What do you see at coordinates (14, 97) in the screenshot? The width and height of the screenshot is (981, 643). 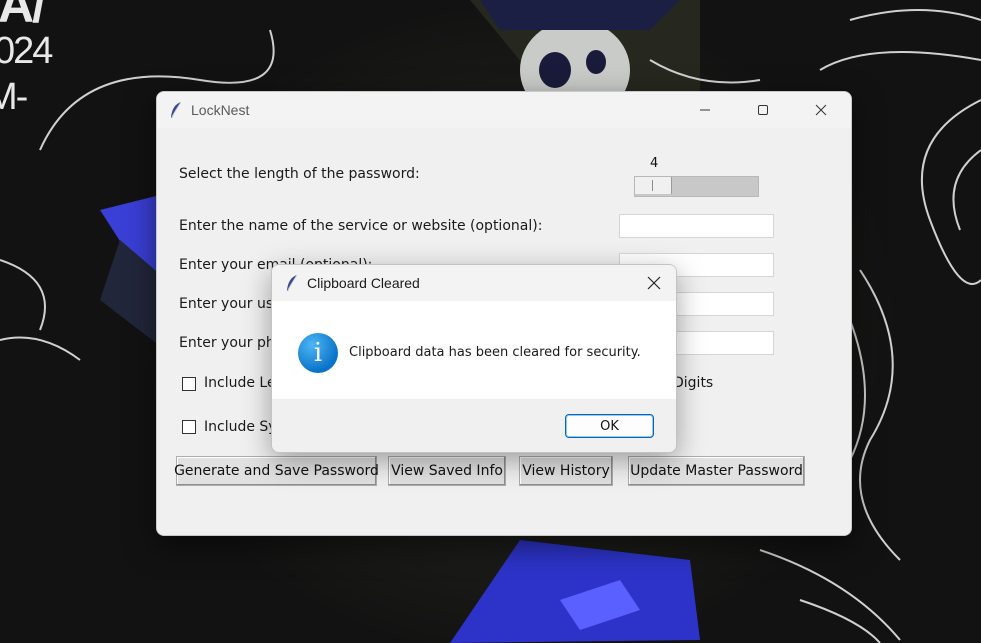 I see `wallpaper-text-3: M-` at bounding box center [14, 97].